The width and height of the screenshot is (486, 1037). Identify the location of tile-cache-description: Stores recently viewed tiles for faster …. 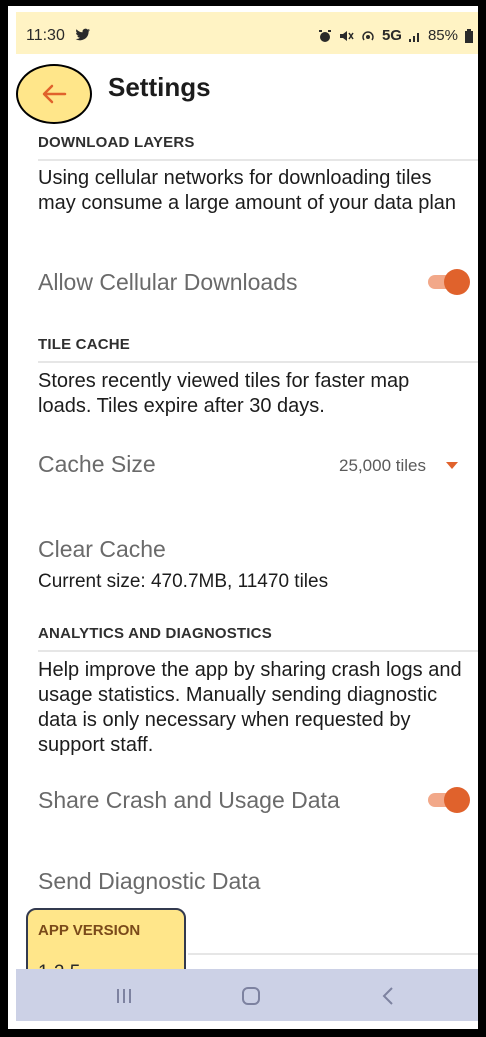
(224, 393).